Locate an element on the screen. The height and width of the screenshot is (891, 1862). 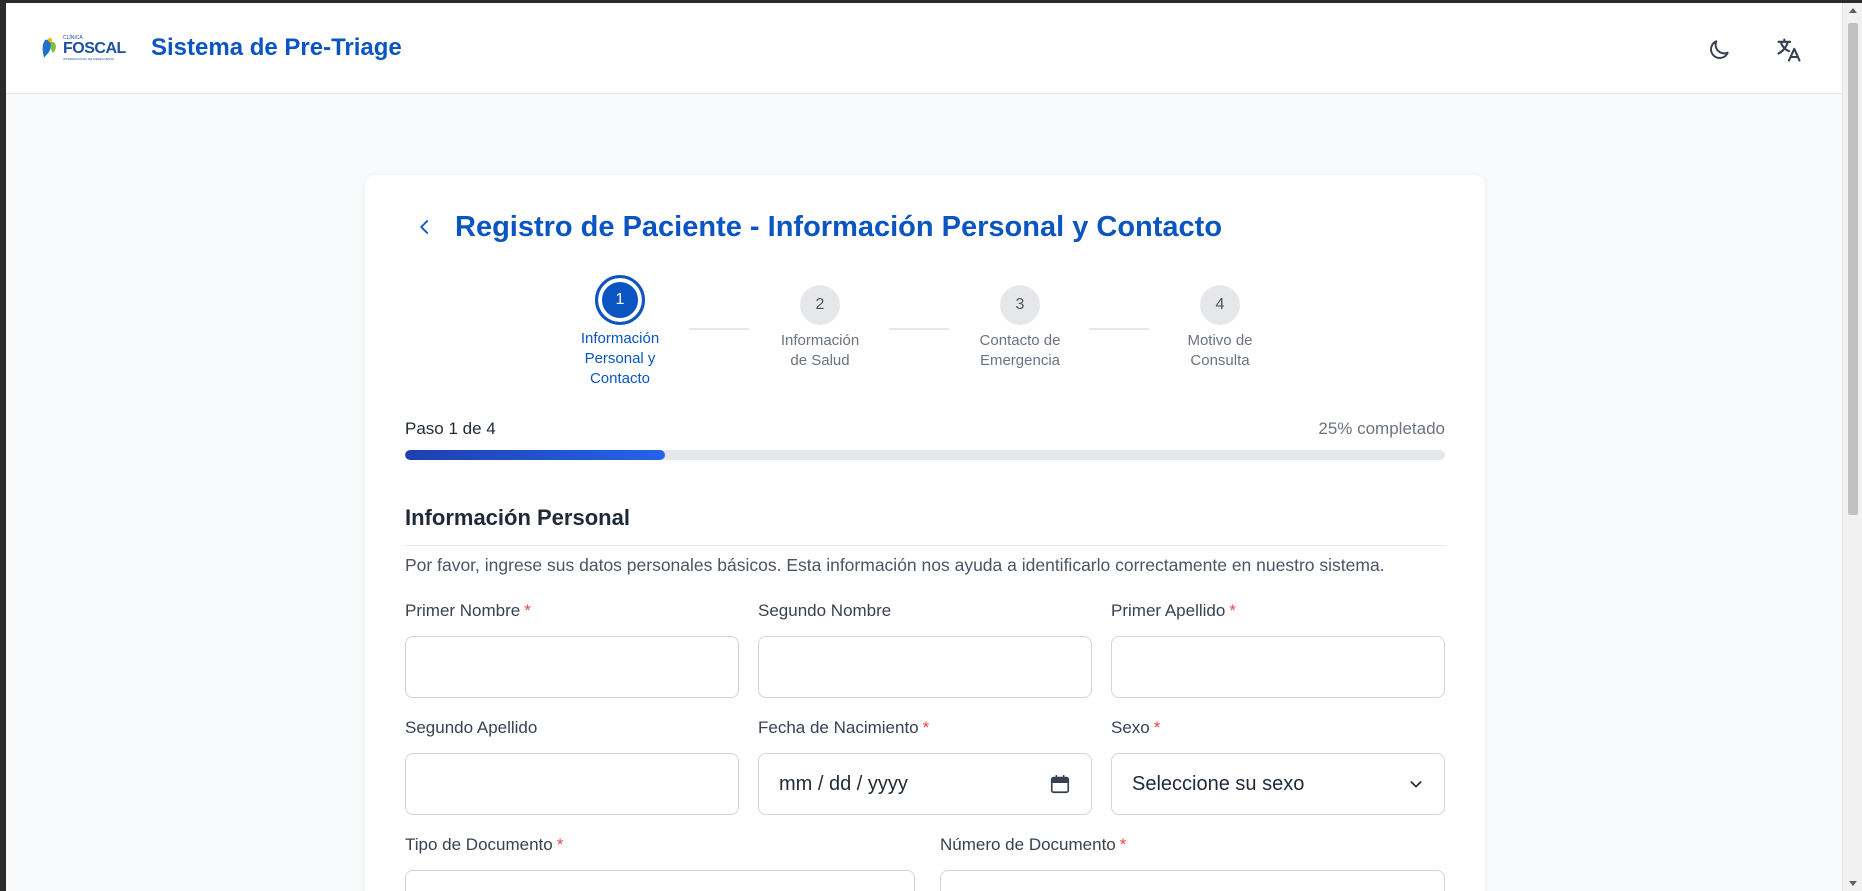
field-label-text: Fecha de Nacimiento is located at coordinates (838, 727).